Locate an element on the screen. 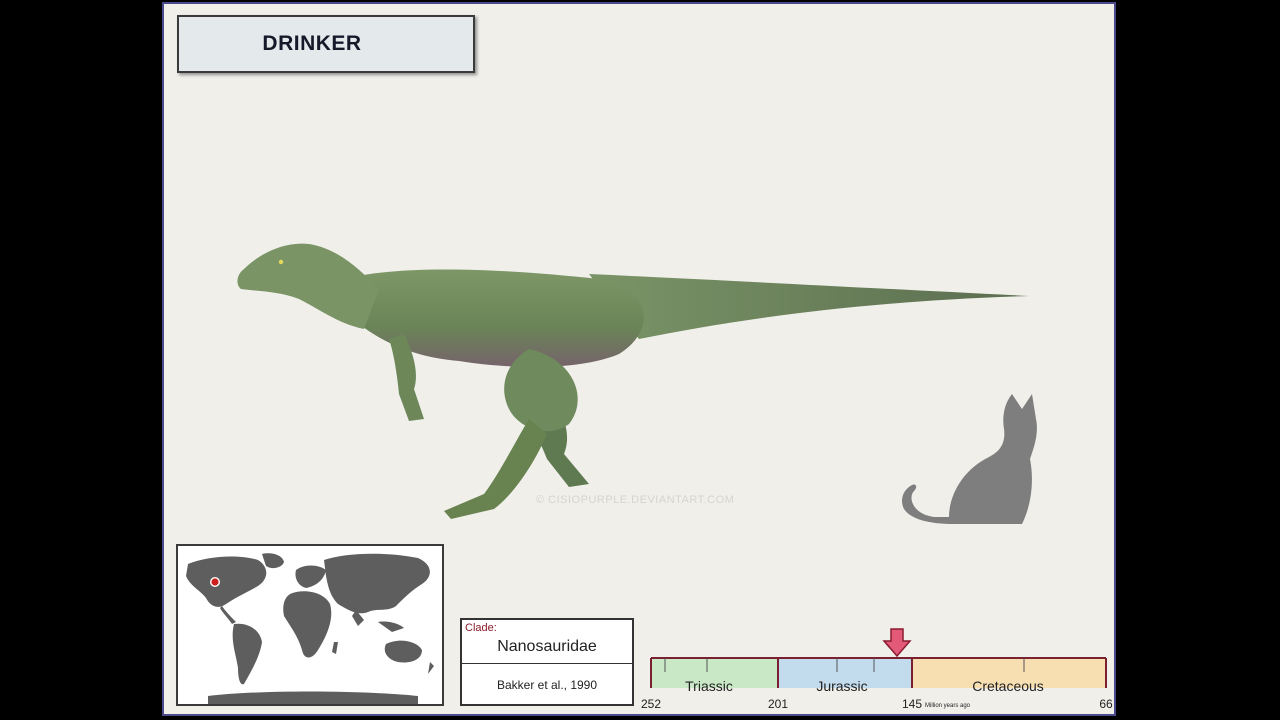 This screenshot has height=720, width=1280. tick-label-145: 145 is located at coordinates (912, 704).